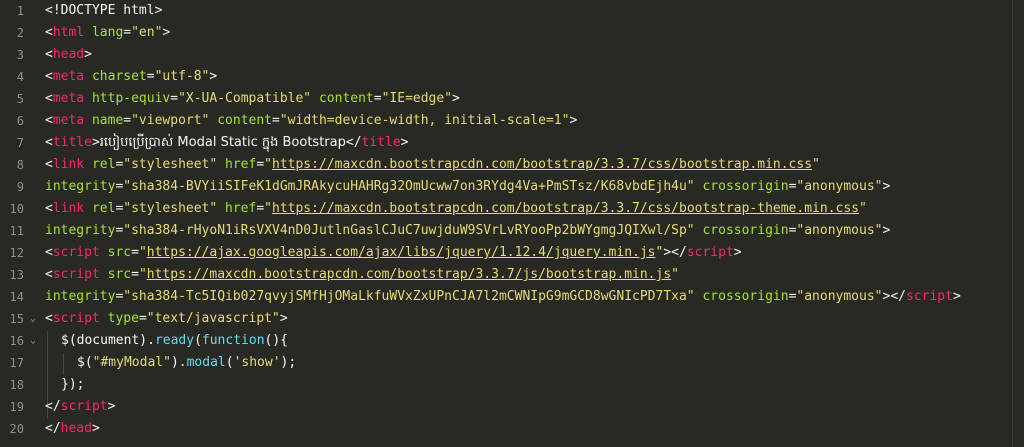 The width and height of the screenshot is (1024, 447). What do you see at coordinates (123, 318) in the screenshot?
I see `attr-name: type` at bounding box center [123, 318].